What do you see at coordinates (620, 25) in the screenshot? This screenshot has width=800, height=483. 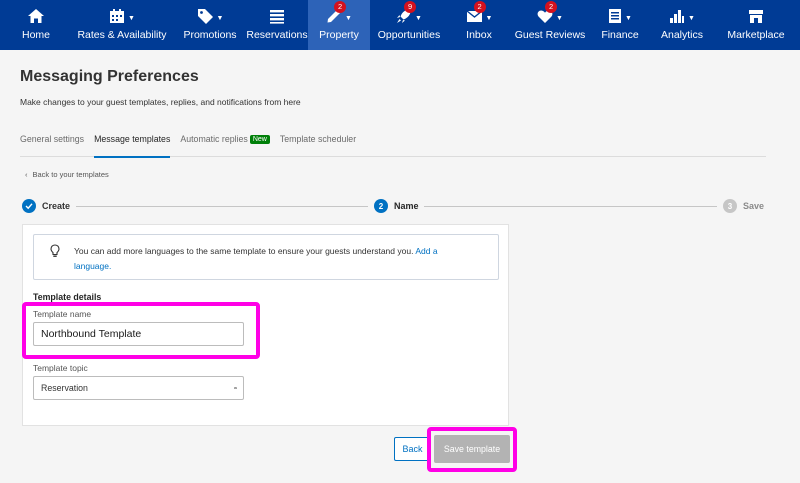 I see `nav-finance: ▼ Finance` at bounding box center [620, 25].